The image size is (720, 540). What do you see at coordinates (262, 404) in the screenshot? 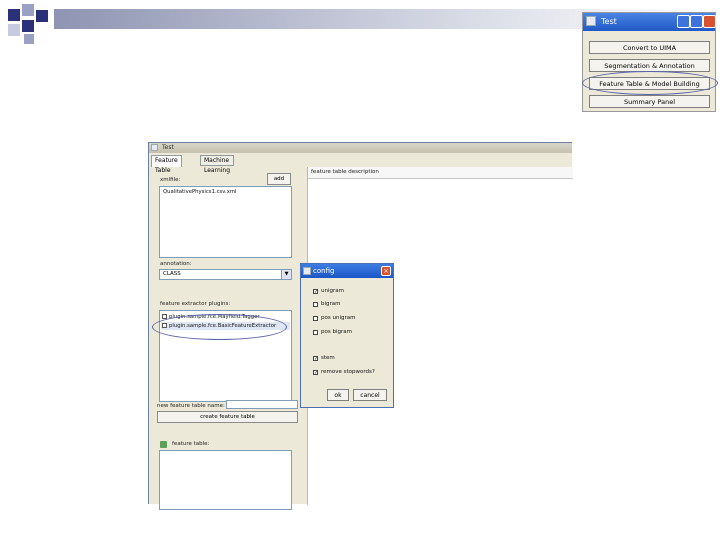
I see `new-table-name-input` at bounding box center [262, 404].